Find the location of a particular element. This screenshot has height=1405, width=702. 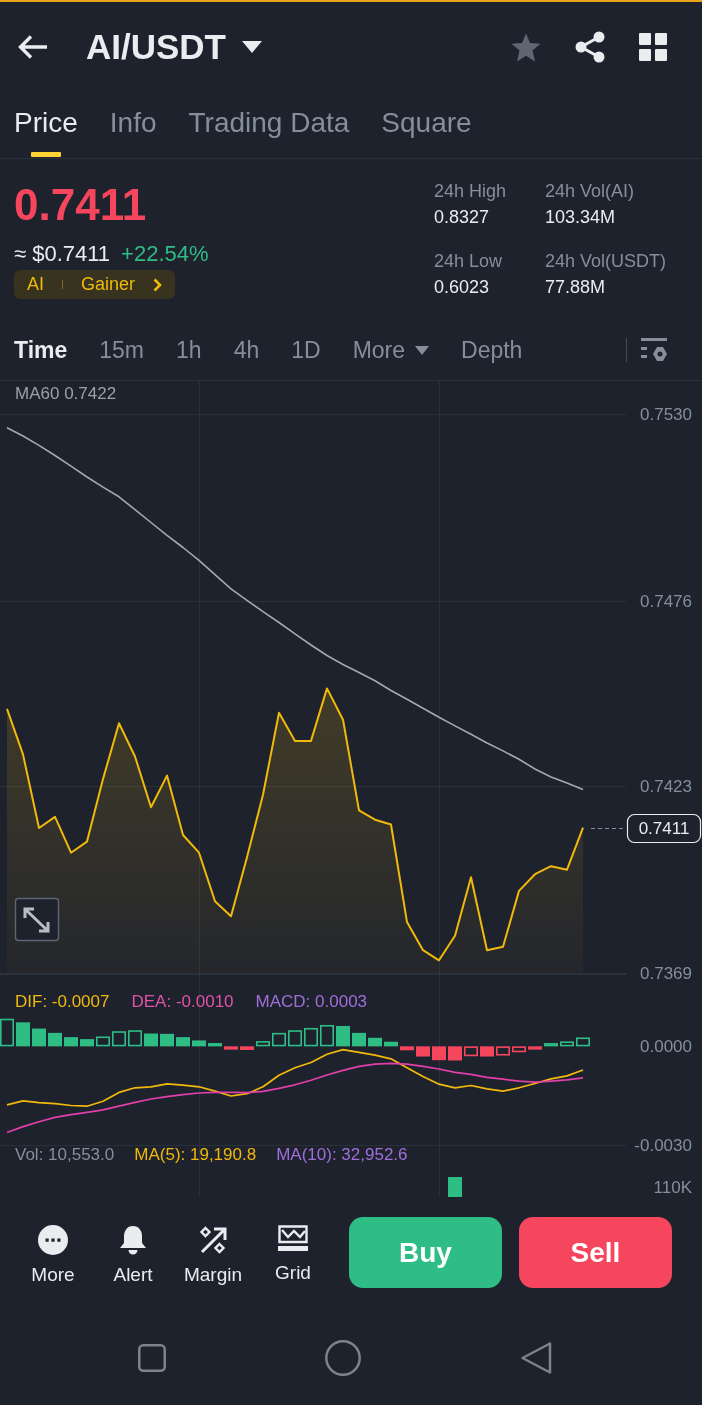

last-price-tag: 0.7411 is located at coordinates (664, 828).